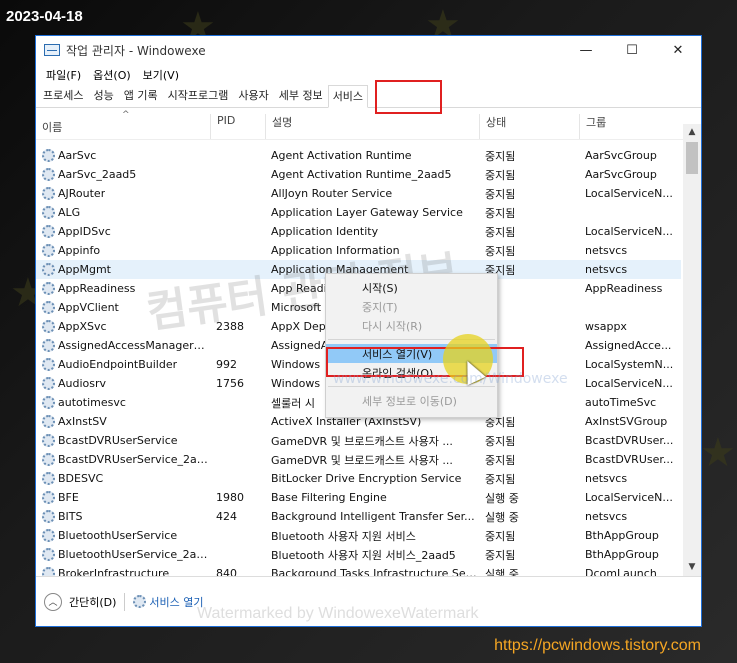 This screenshot has height=663, width=737. What do you see at coordinates (69, 212) in the screenshot?
I see `service-name: ALG` at bounding box center [69, 212].